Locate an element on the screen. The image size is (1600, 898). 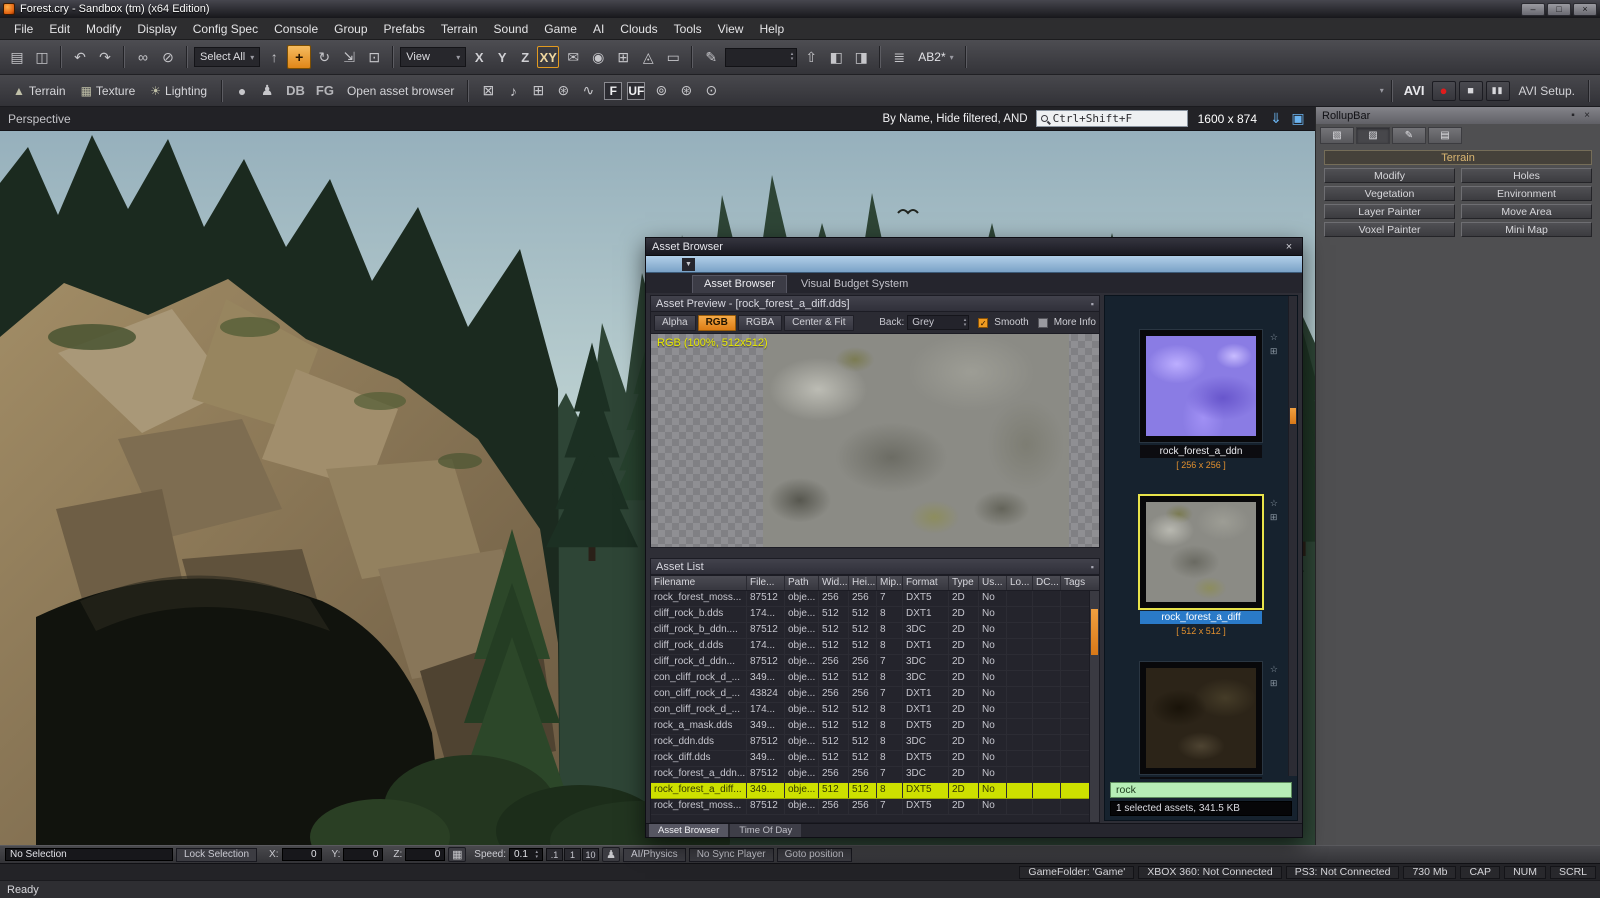
particle-icon: ⊛ is located at coordinates (563, 91).